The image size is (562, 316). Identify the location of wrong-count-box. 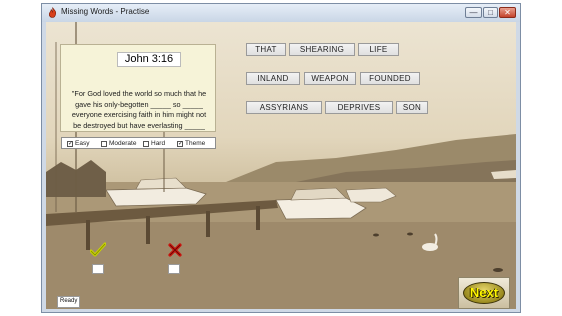
(174, 269).